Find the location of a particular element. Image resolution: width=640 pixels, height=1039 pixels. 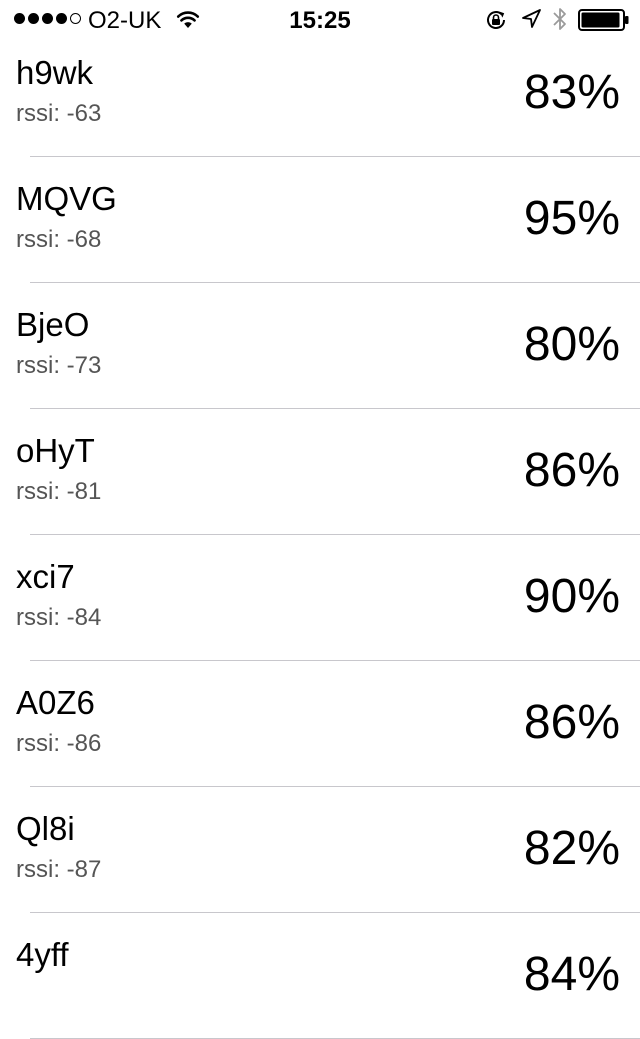

battery-icon is located at coordinates (603, 20).